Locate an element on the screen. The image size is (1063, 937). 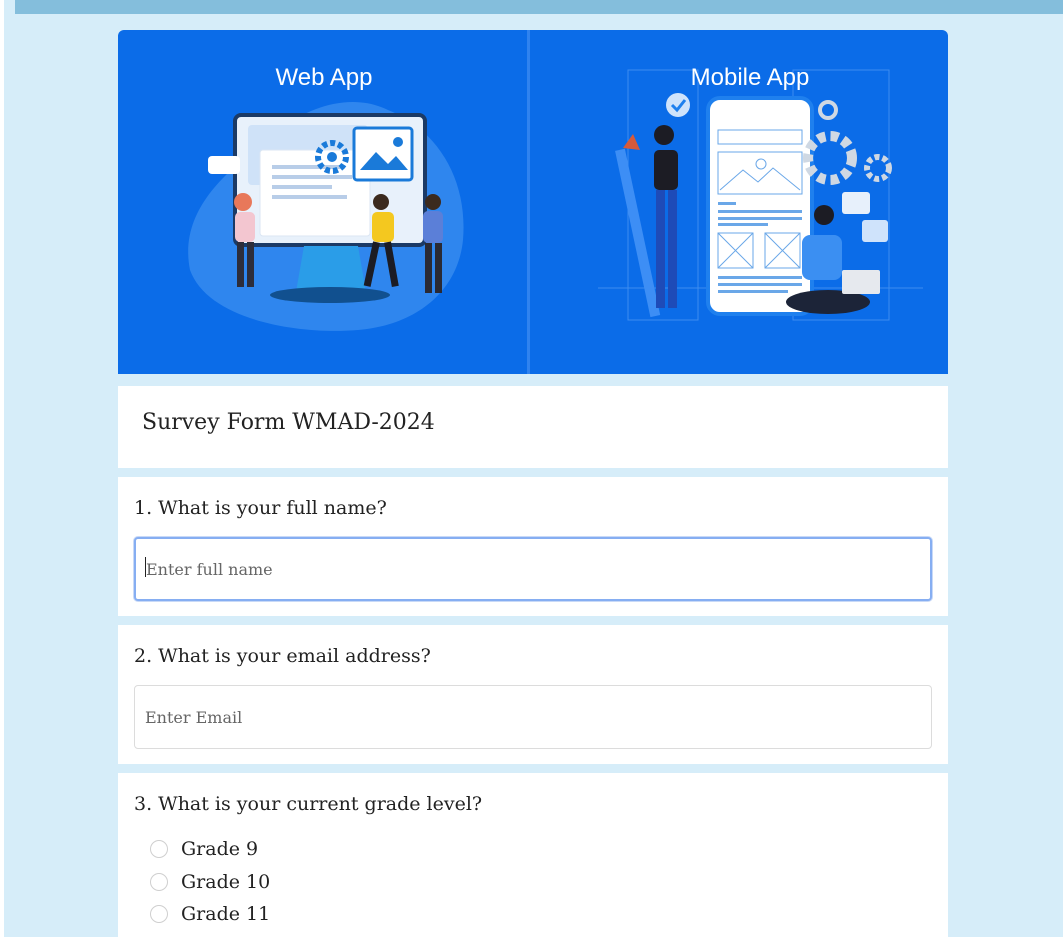
form-title: Survey Form WMAD-2024 is located at coordinates (288, 422).